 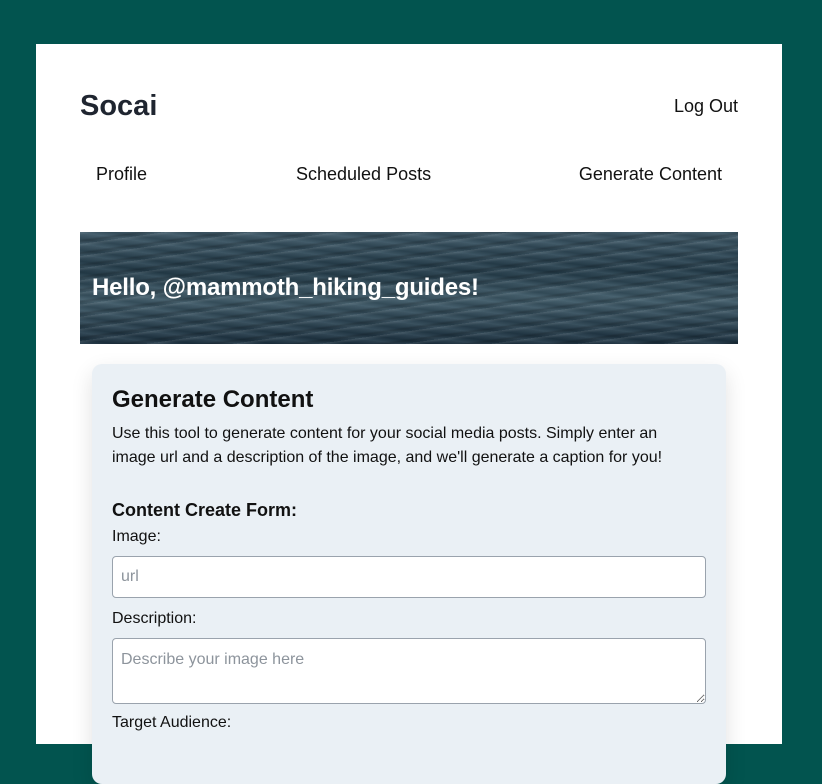 I want to click on brand-logo: Socai, so click(x=118, y=106).